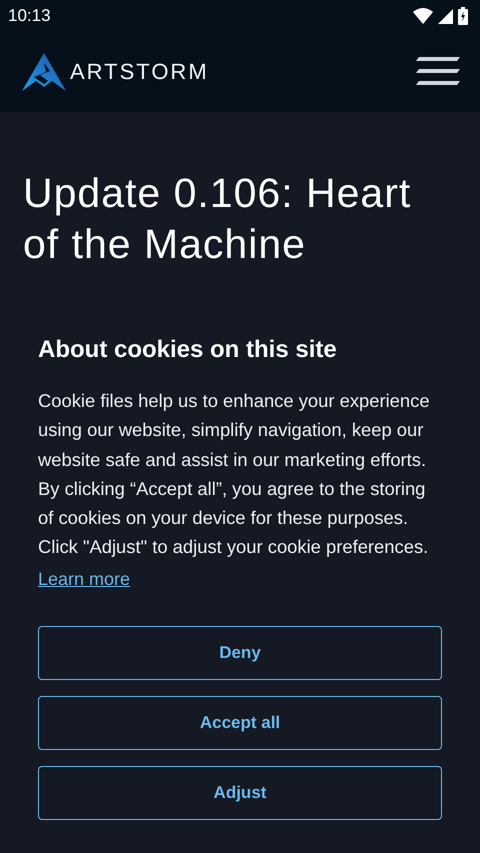 The image size is (480, 853). Describe the element at coordinates (423, 16) in the screenshot. I see `wifi-icon` at that location.